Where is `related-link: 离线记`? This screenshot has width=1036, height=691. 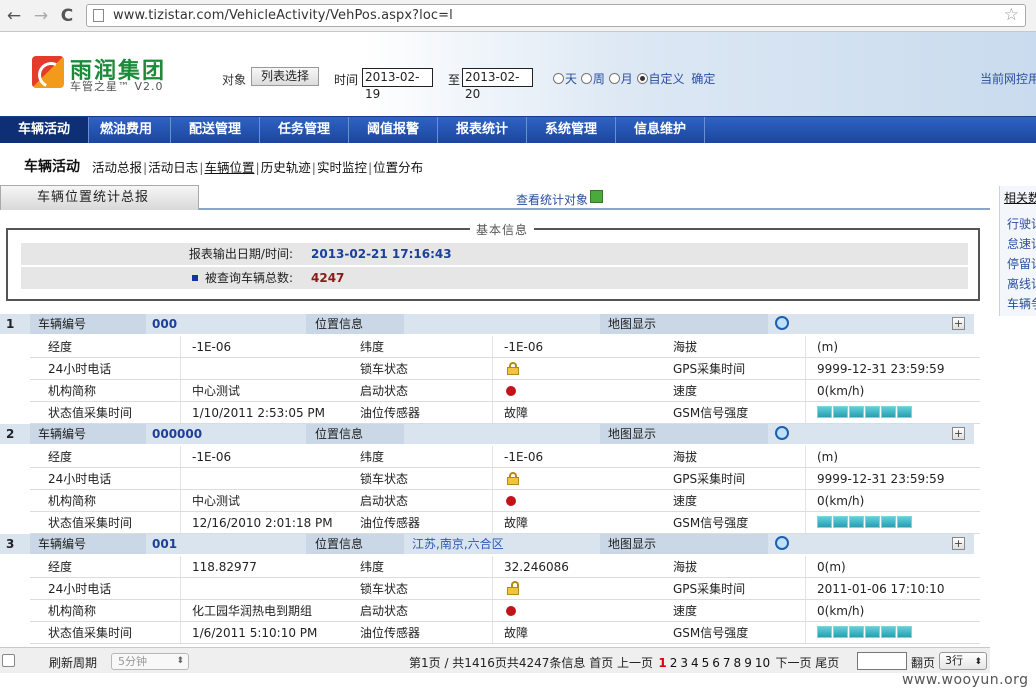 related-link: 离线记 is located at coordinates (1021, 283).